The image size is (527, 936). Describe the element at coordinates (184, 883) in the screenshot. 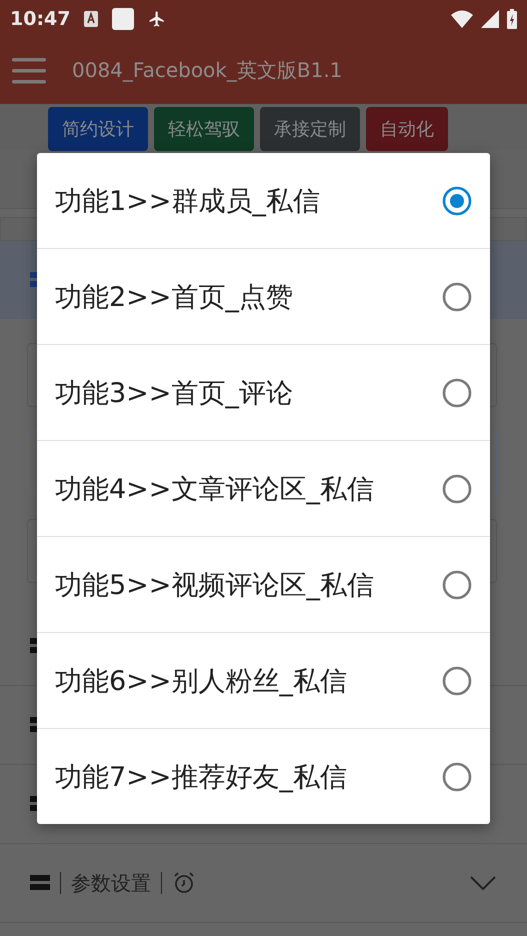

I see `alarm-clock-icon` at that location.